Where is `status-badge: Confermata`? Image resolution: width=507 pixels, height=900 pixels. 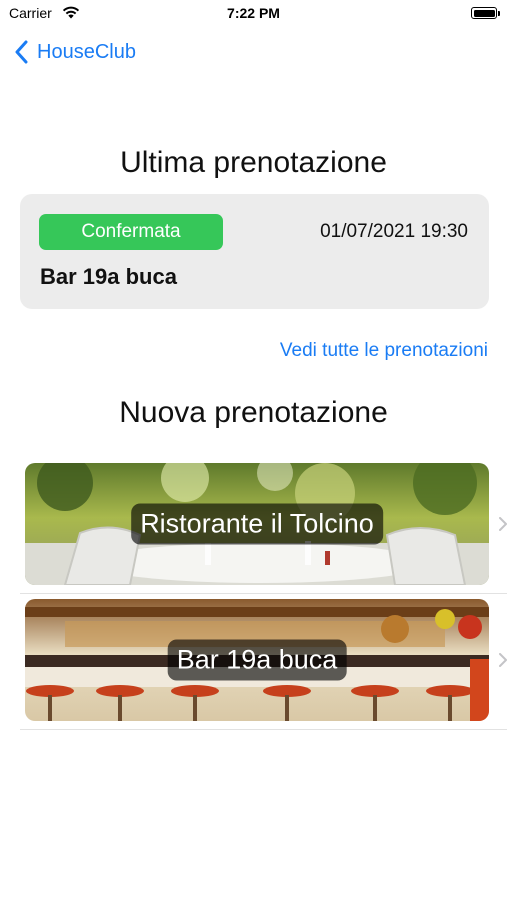 status-badge: Confermata is located at coordinates (131, 232).